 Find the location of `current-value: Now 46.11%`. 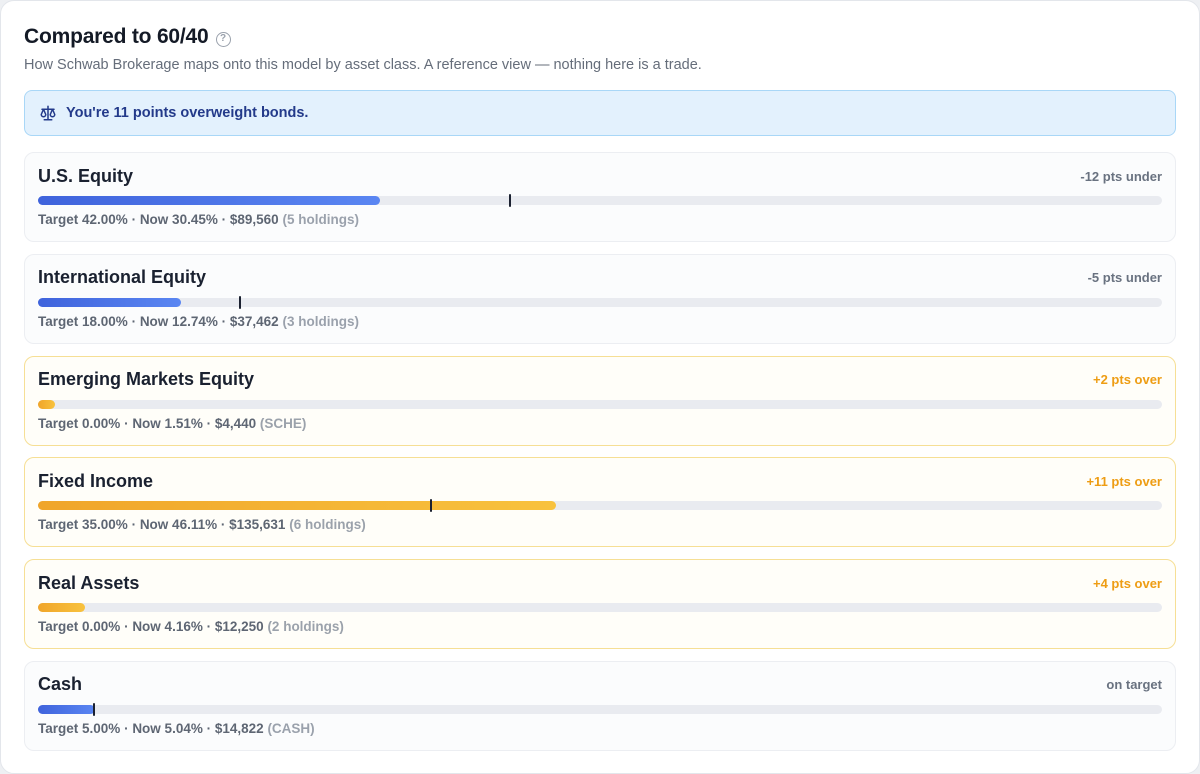

current-value: Now 46.11% is located at coordinates (178, 525).